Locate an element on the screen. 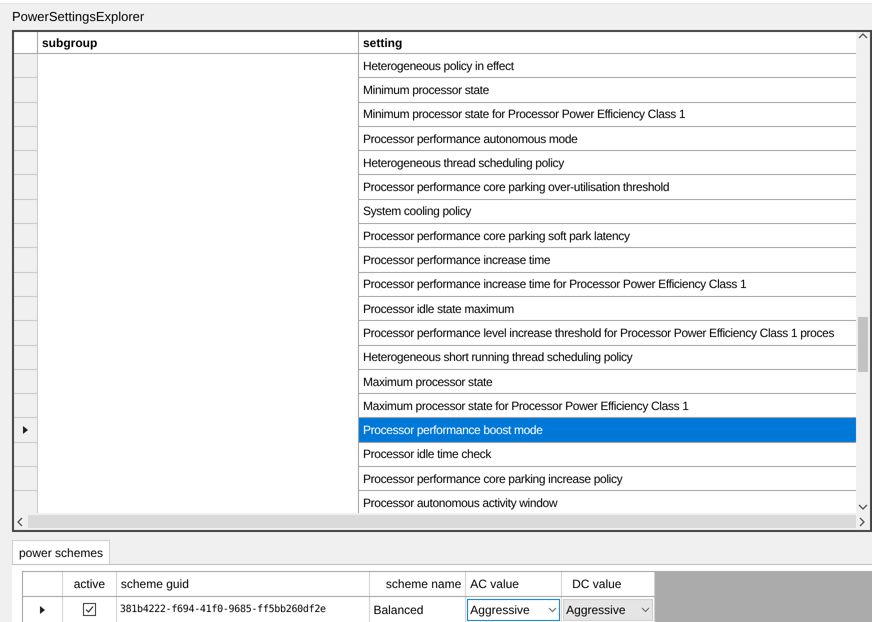 This screenshot has height=622, width=872. name-cell: Balanced is located at coordinates (418, 609).